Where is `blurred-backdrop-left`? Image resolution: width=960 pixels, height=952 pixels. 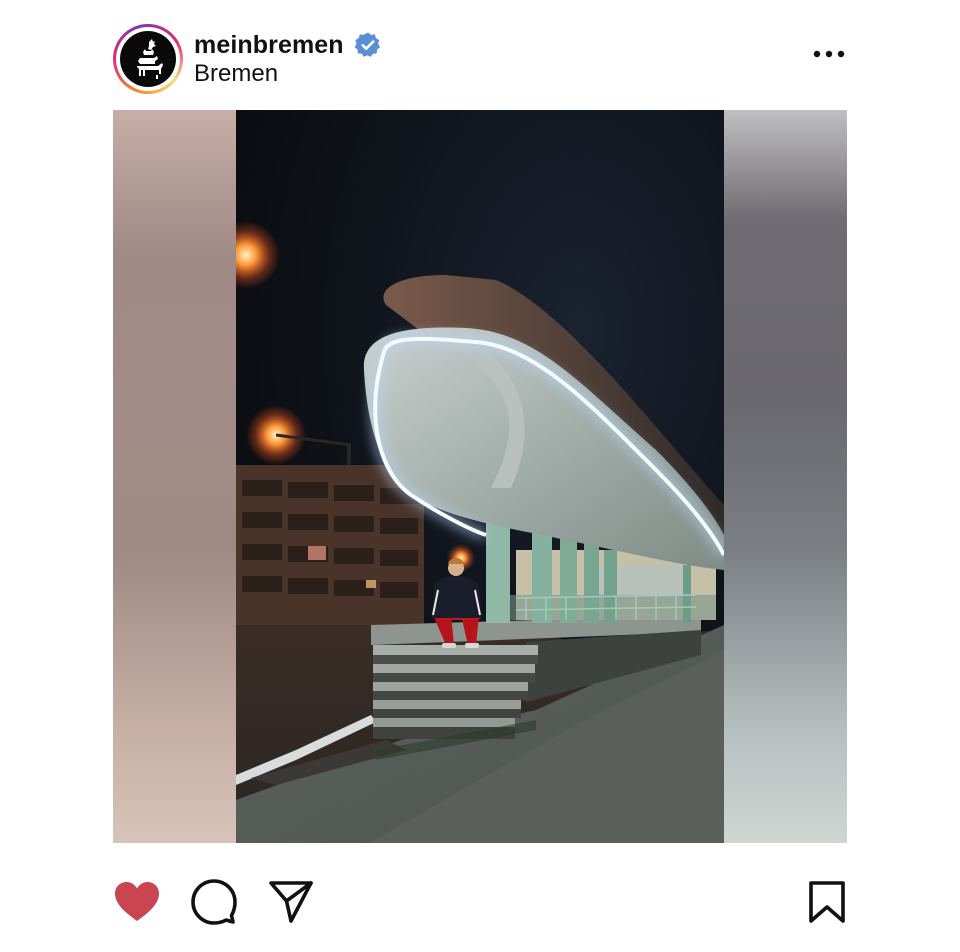 blurred-backdrop-left is located at coordinates (174, 476).